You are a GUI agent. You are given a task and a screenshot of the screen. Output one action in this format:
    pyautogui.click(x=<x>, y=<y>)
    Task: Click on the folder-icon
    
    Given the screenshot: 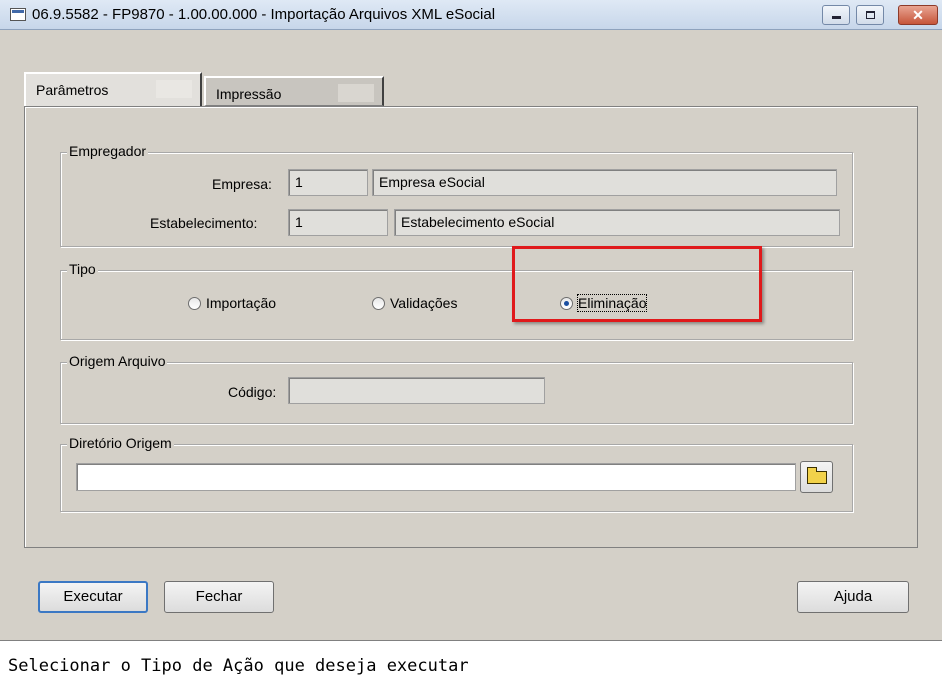 What is the action you would take?
    pyautogui.click(x=817, y=475)
    